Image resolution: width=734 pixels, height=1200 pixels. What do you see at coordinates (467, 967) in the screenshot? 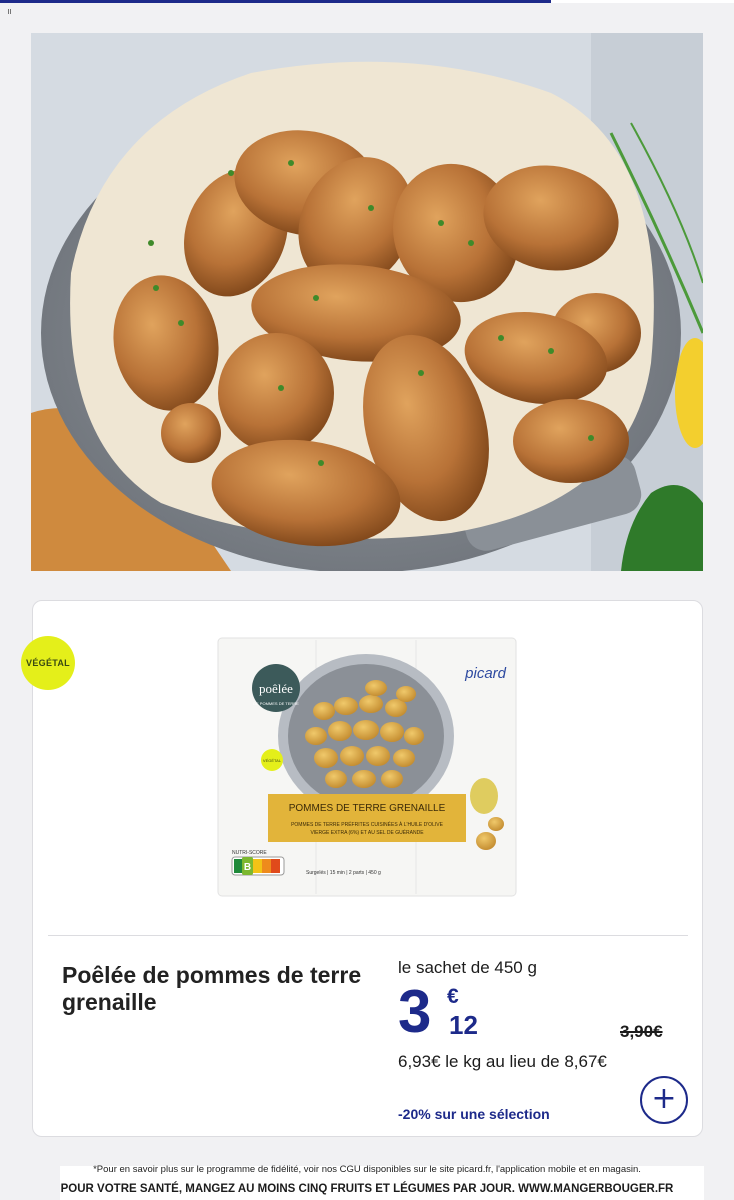
I see `unit-size: le sachet de 450 g` at bounding box center [467, 967].